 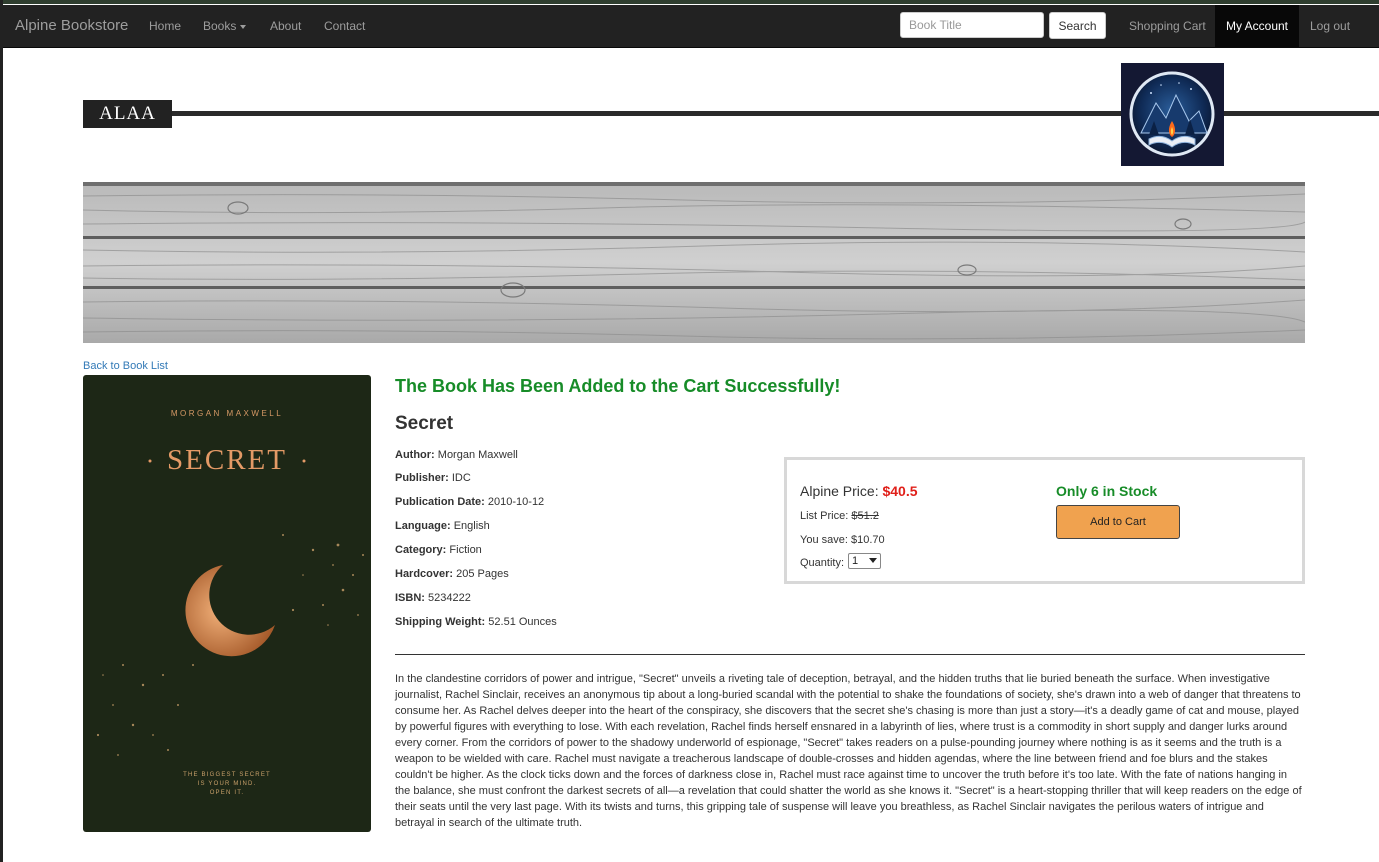 What do you see at coordinates (1167, 26) in the screenshot?
I see `nav-shopping-cart: Shopping Cart` at bounding box center [1167, 26].